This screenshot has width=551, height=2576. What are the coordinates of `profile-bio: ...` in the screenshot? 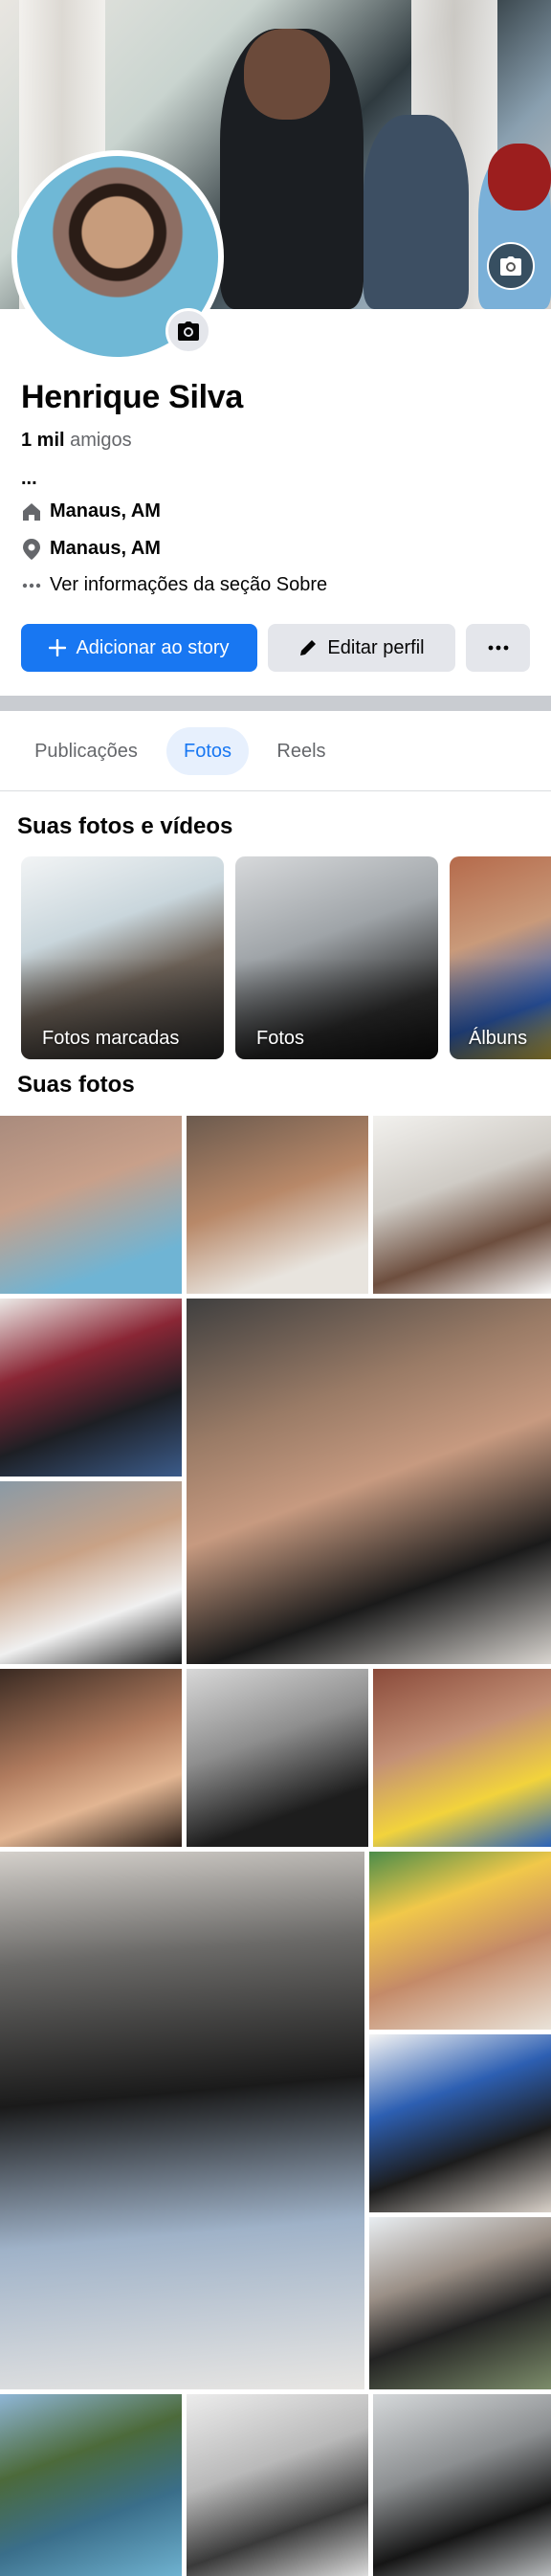 It's located at (29, 478).